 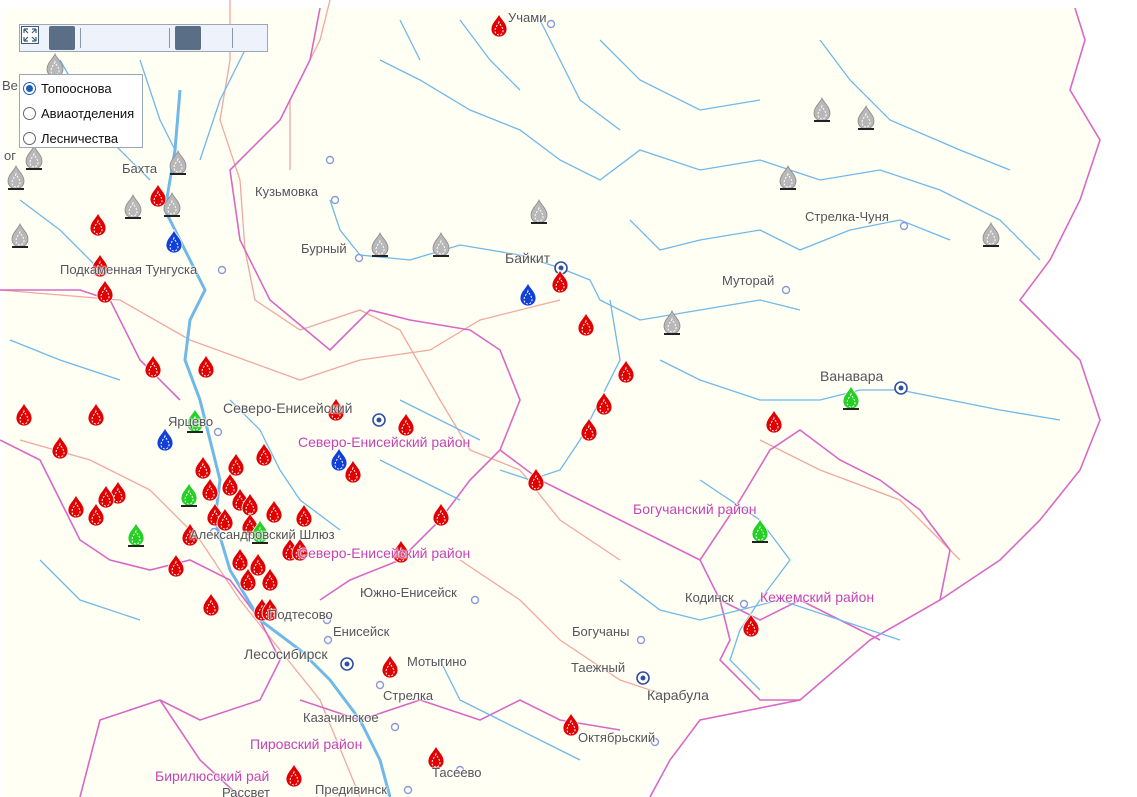 I want to click on place-label: Учами, so click(x=527, y=17).